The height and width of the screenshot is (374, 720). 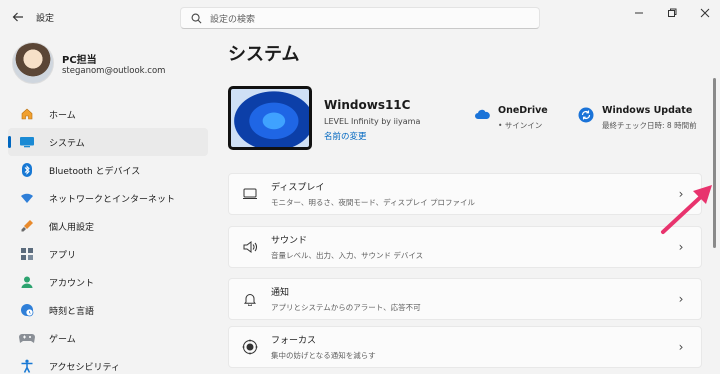 What do you see at coordinates (27, 142) in the screenshot?
I see `system-icon` at bounding box center [27, 142].